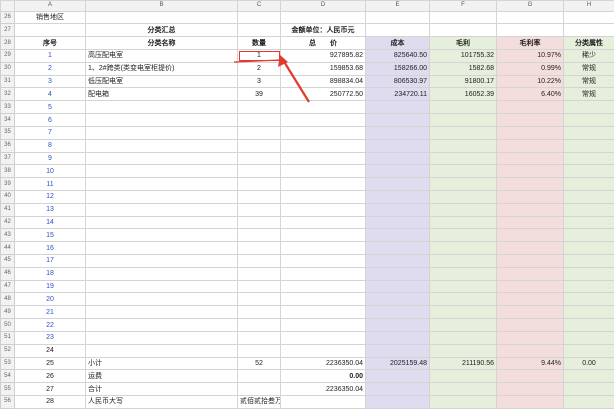  I want to click on cell-c-29: 1, so click(259, 56).